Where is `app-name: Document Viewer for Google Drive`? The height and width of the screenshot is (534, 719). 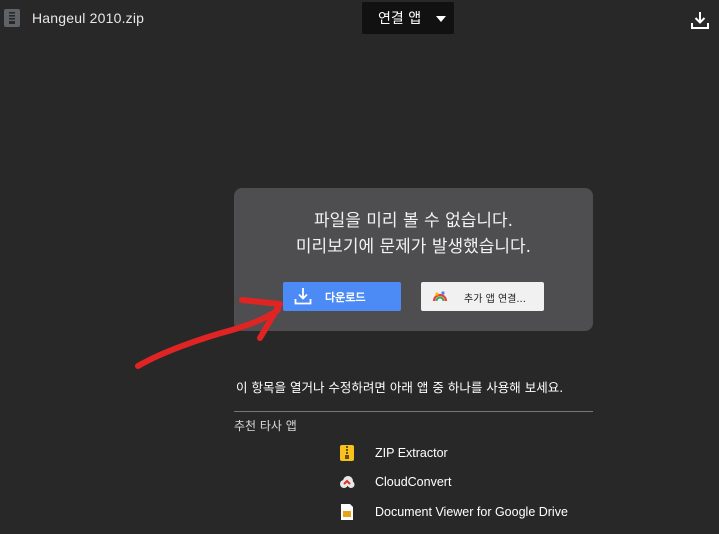
app-name: Document Viewer for Google Drive is located at coordinates (471, 512).